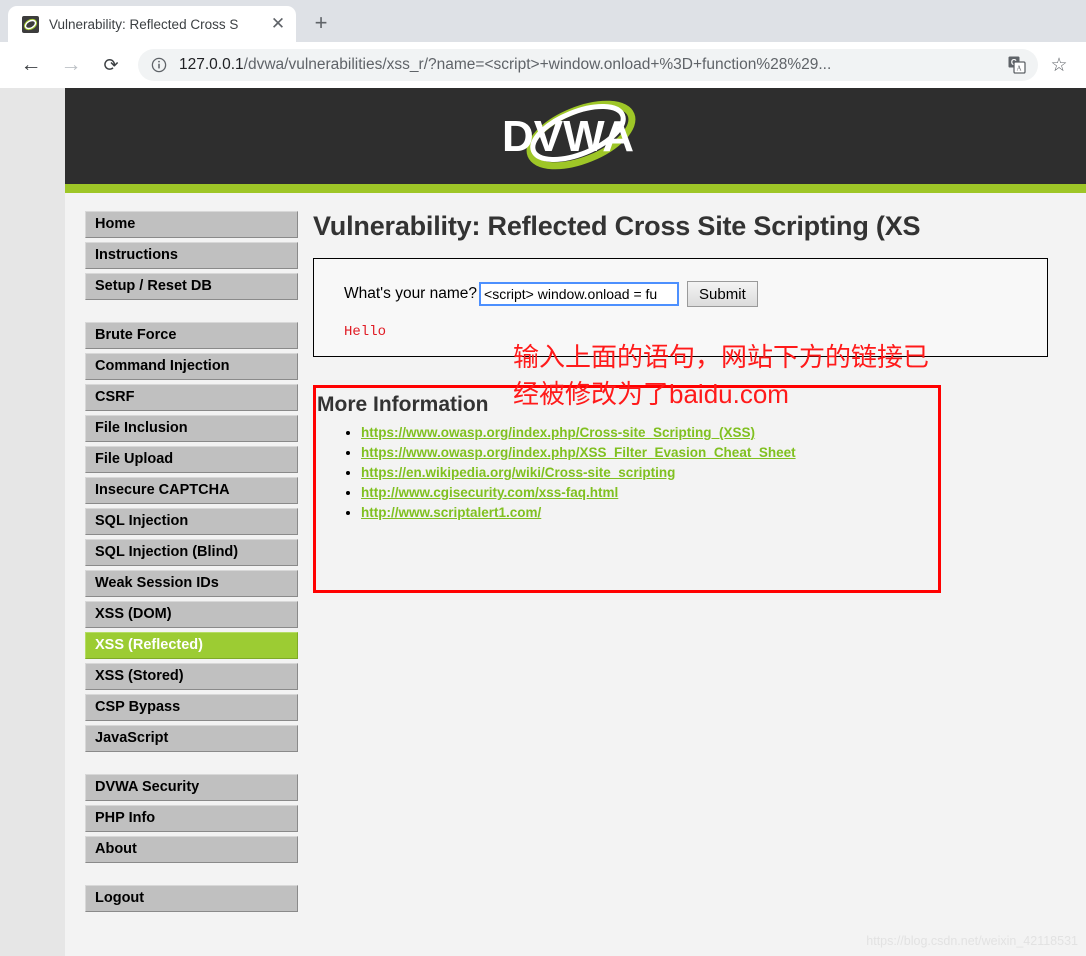 This screenshot has width=1086, height=956. Describe the element at coordinates (579, 294) in the screenshot. I see `name-input` at that location.